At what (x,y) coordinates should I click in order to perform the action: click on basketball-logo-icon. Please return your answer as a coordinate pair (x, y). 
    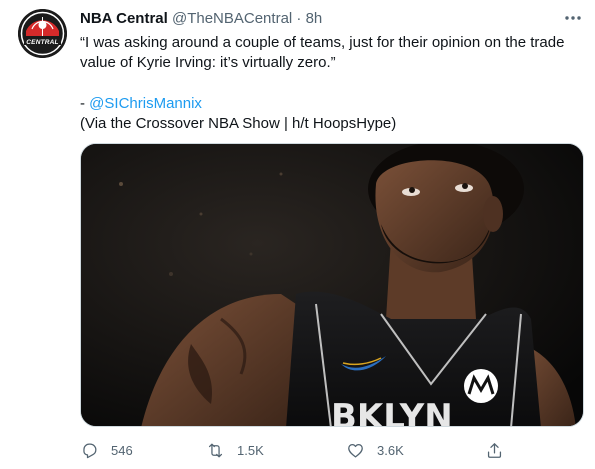
    Looking at the image, I should click on (42, 33).